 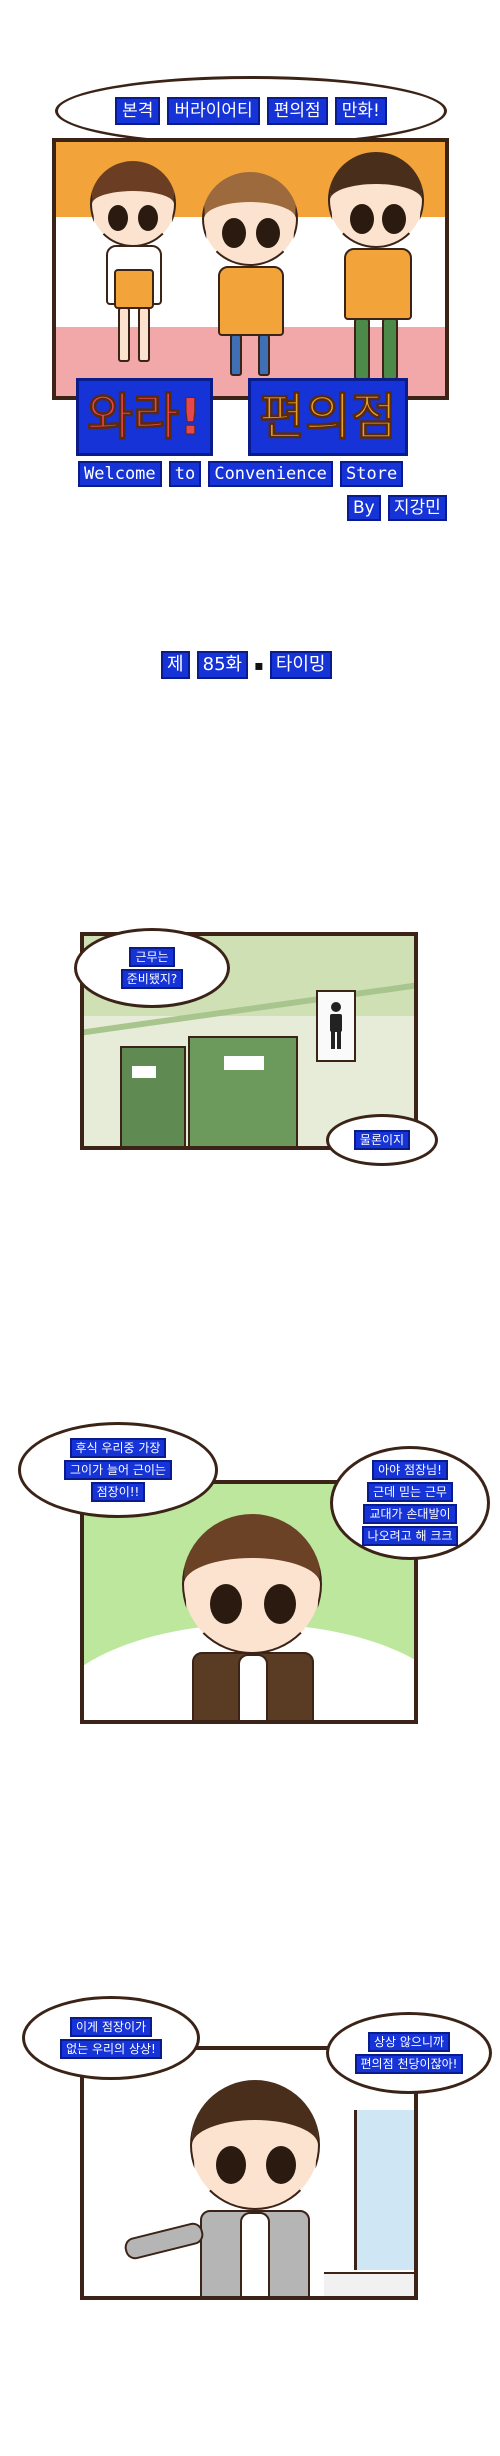 I want to click on title-part-2: 편의점, so click(x=328, y=417).